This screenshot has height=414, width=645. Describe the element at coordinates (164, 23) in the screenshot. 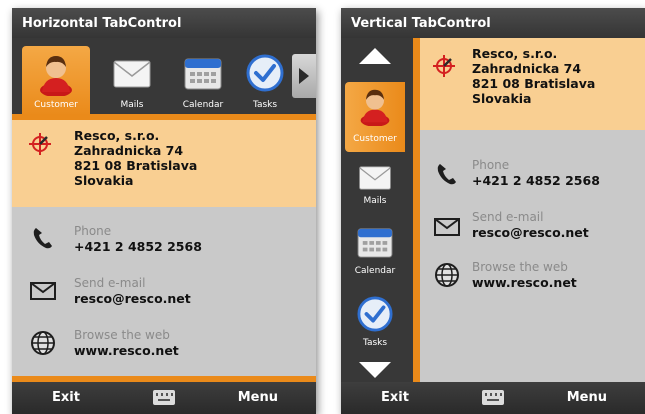

I see `window-title: Horizontal TabControl` at that location.